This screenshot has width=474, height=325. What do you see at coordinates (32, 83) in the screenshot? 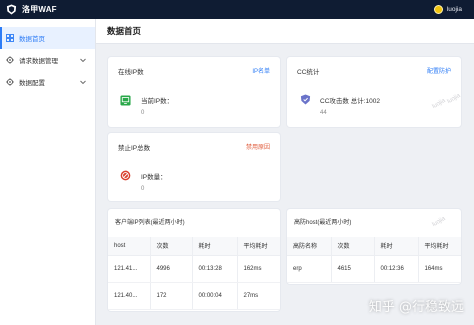
I see `sidebar-item-label: 数据配置` at bounding box center [32, 83].